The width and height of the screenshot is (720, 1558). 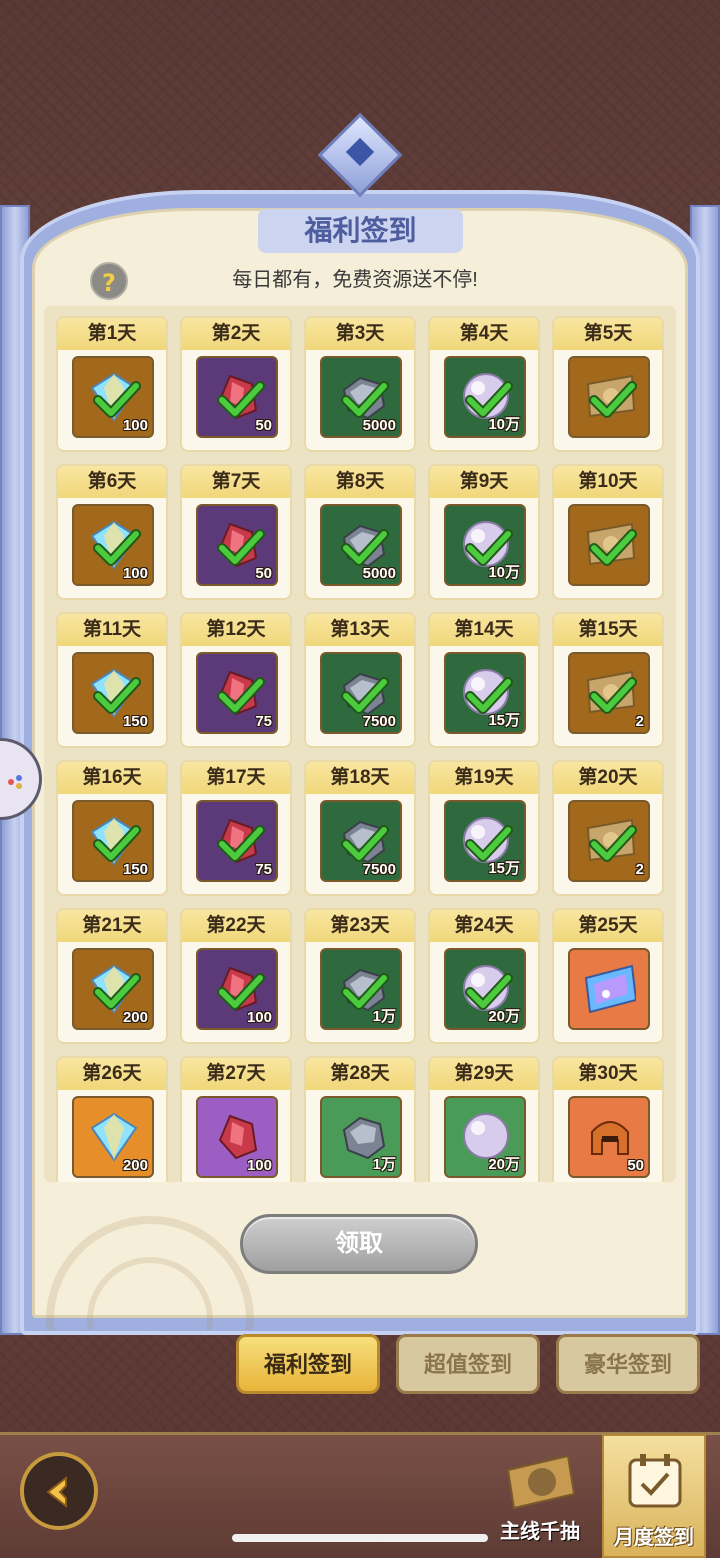 I want to click on day-cell-23: 第23天 1万, so click(x=360, y=976).